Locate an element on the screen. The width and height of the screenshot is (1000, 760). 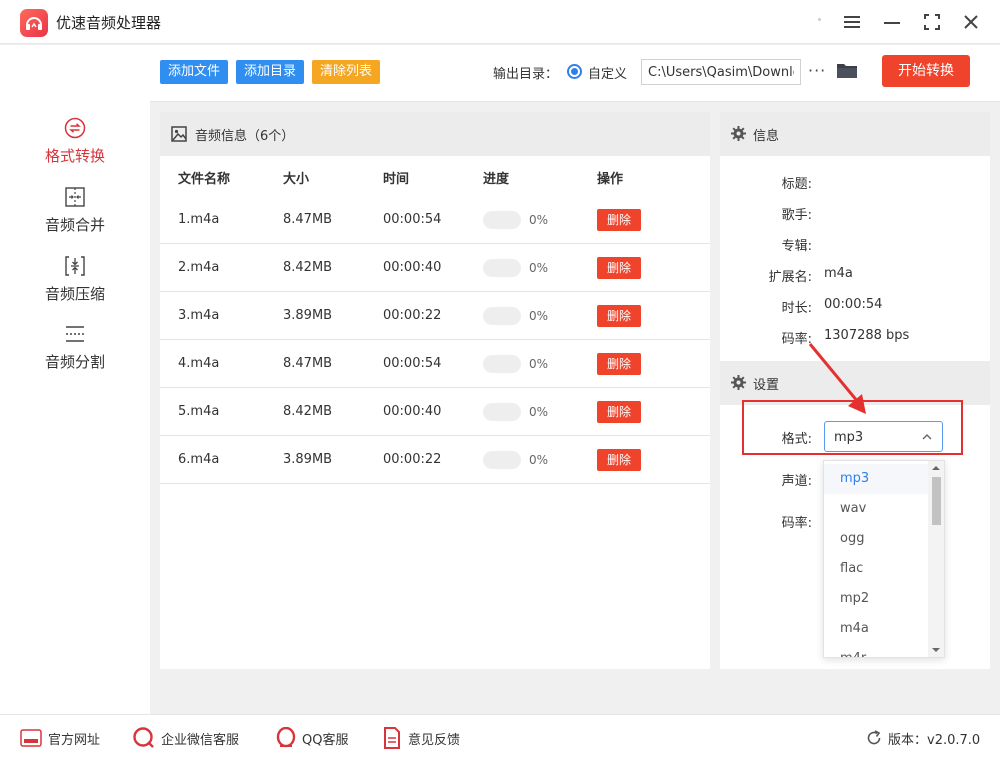
table-row: 6.m4a3.89MB00:00:220%删除 is located at coordinates (435, 460).